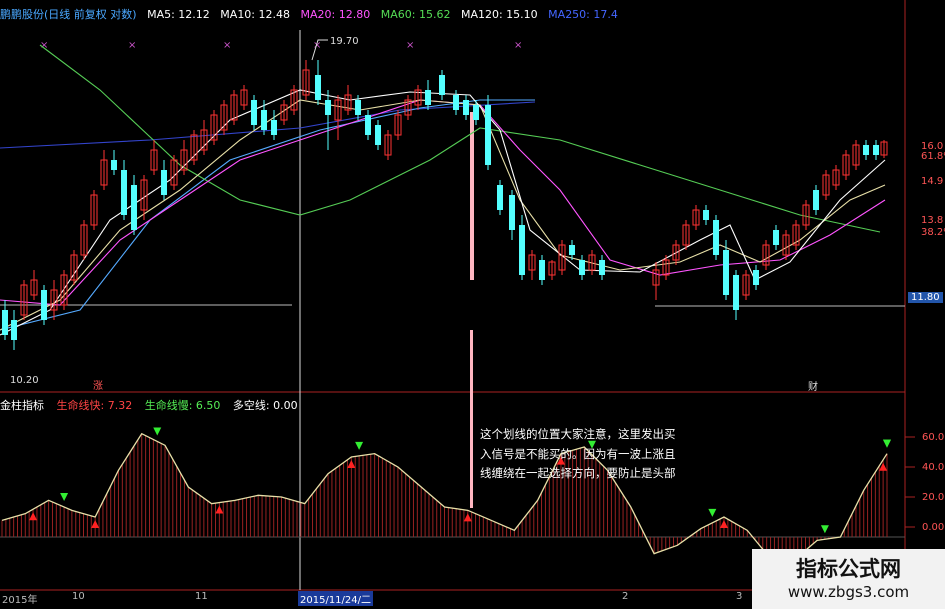  Describe the element at coordinates (472, 196) in the screenshot. I see `pink-marker-upper` at that location.